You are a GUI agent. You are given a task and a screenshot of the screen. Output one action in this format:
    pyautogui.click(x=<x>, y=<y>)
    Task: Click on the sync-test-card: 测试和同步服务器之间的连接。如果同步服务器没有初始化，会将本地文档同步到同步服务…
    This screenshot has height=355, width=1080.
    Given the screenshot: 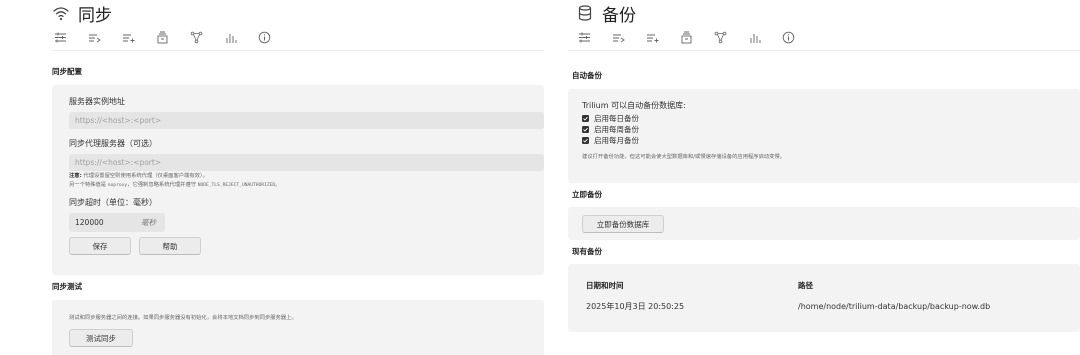 What is the action you would take?
    pyautogui.click(x=298, y=327)
    